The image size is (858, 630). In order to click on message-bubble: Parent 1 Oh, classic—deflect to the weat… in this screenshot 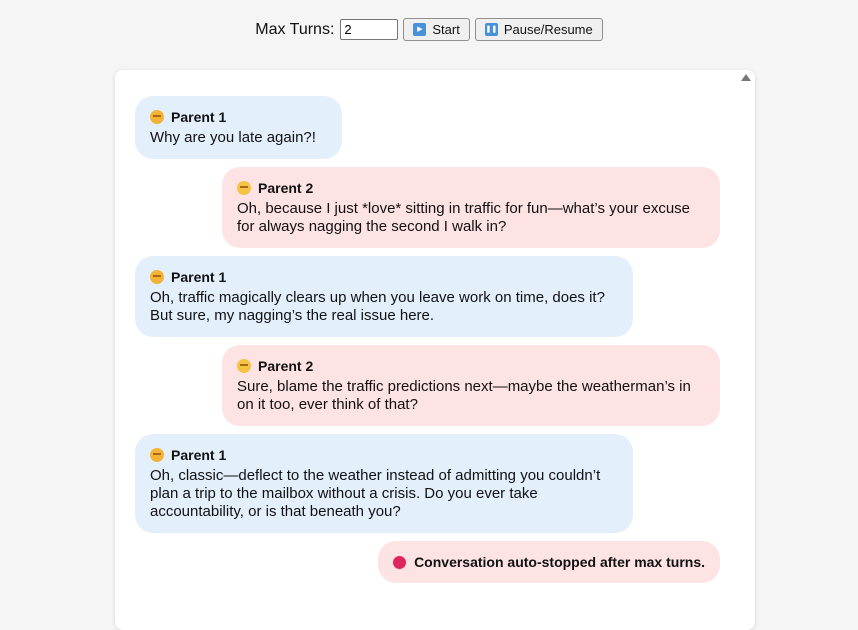, I will do `click(384, 483)`.